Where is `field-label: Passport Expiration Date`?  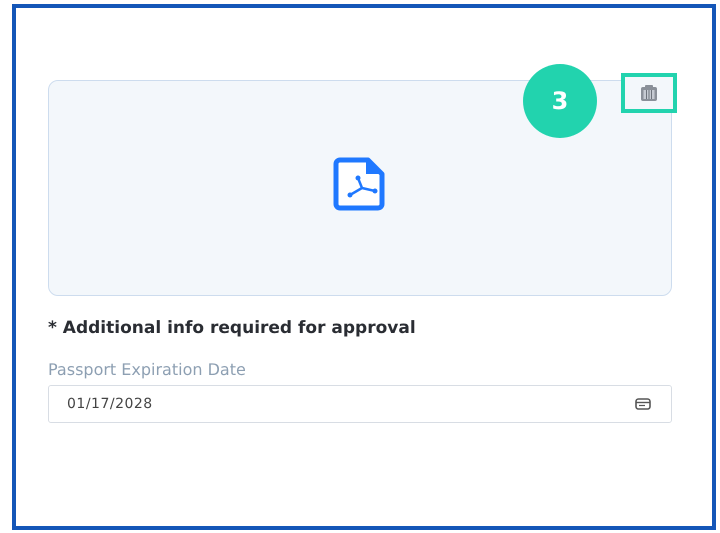 field-label: Passport Expiration Date is located at coordinates (147, 369).